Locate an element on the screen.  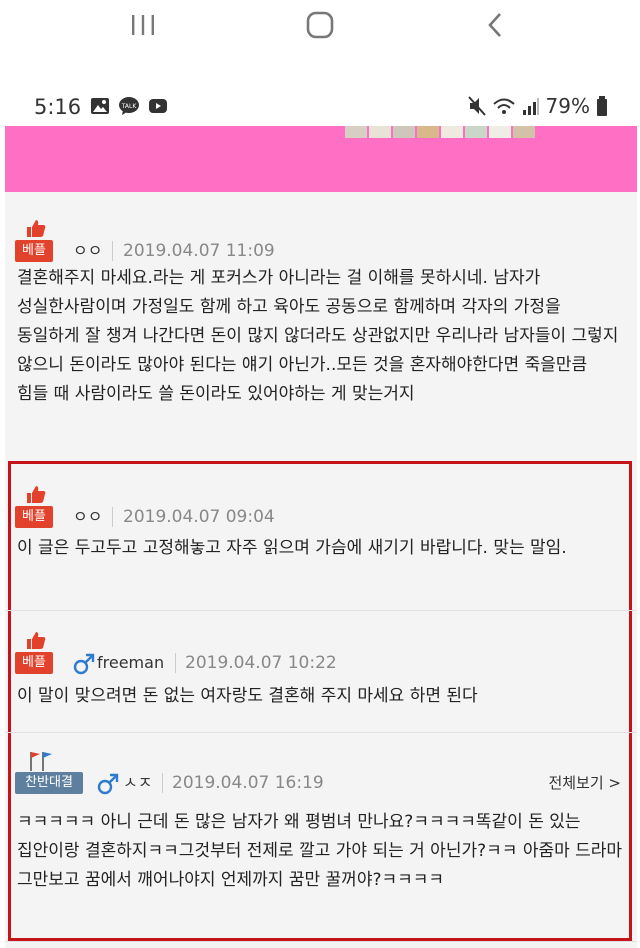
android-navigation-bar is located at coordinates (320, 30).